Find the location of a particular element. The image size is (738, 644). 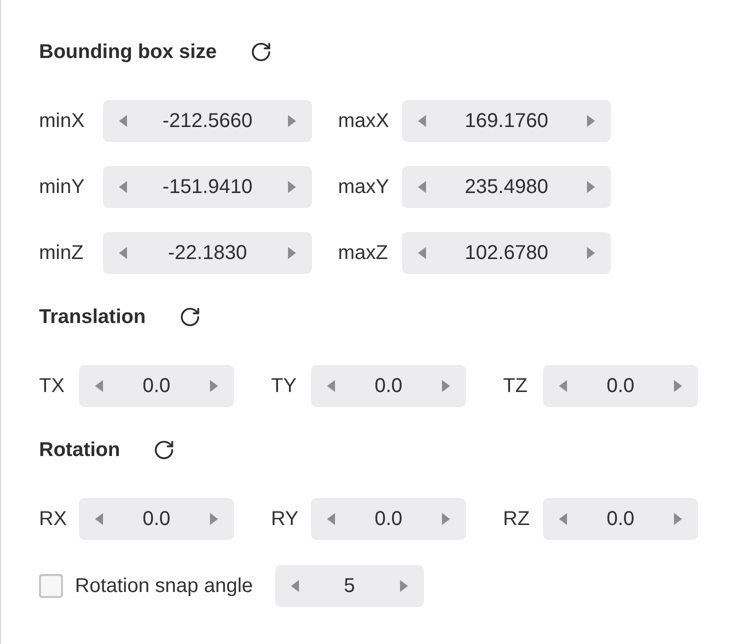

field-label: TX is located at coordinates (52, 386).